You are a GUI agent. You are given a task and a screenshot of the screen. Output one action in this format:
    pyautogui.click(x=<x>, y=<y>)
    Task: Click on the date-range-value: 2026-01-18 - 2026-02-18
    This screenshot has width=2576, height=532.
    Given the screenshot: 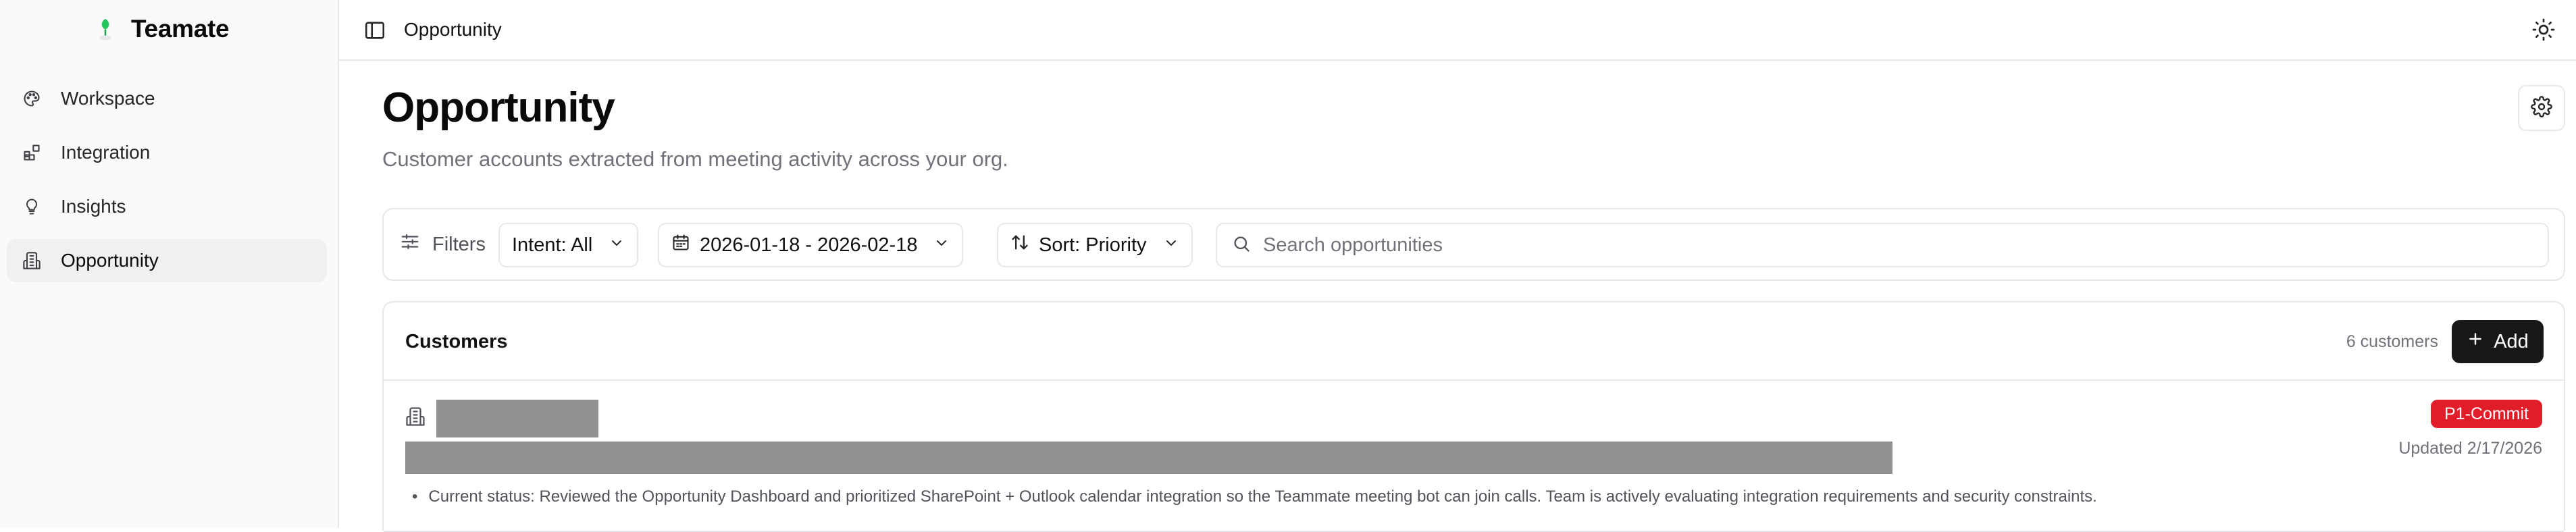 What is the action you would take?
    pyautogui.click(x=809, y=245)
    